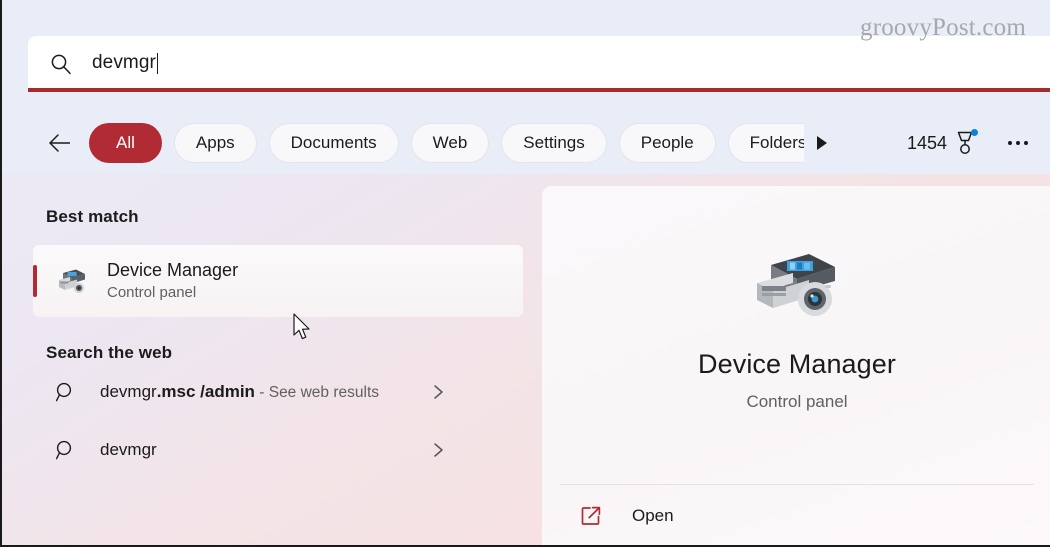 The width and height of the screenshot is (1050, 547). What do you see at coordinates (943, 27) in the screenshot?
I see `watermark: groovyPost.com` at bounding box center [943, 27].